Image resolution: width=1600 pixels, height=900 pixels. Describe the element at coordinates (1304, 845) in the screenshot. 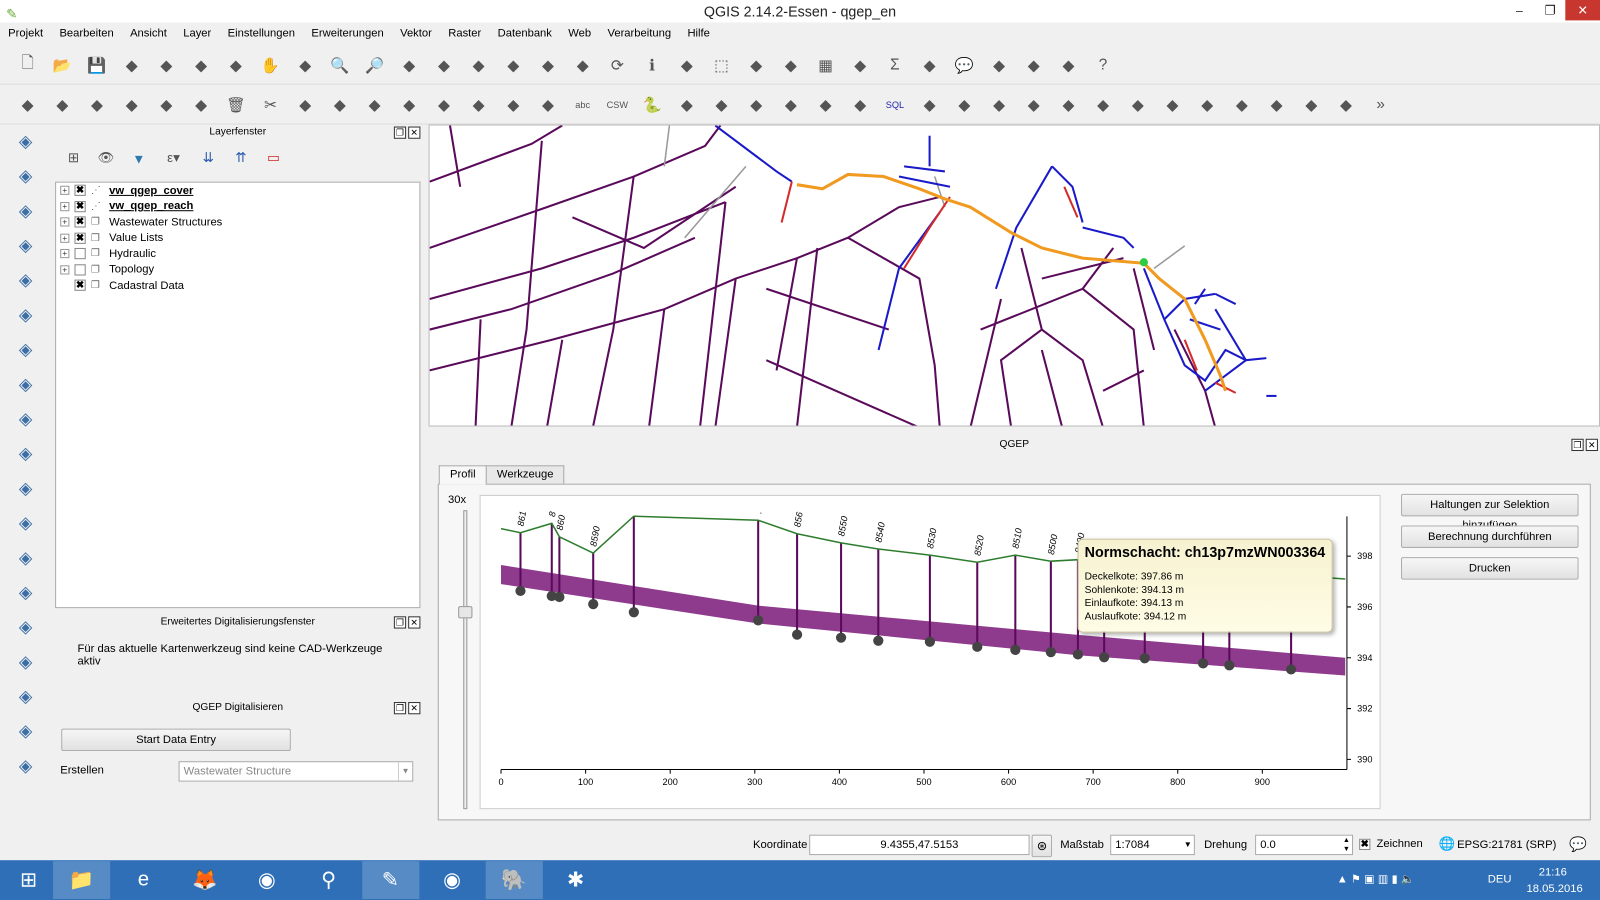

I see `rotation-spinbox: 0.0 ▲ ▼` at that location.